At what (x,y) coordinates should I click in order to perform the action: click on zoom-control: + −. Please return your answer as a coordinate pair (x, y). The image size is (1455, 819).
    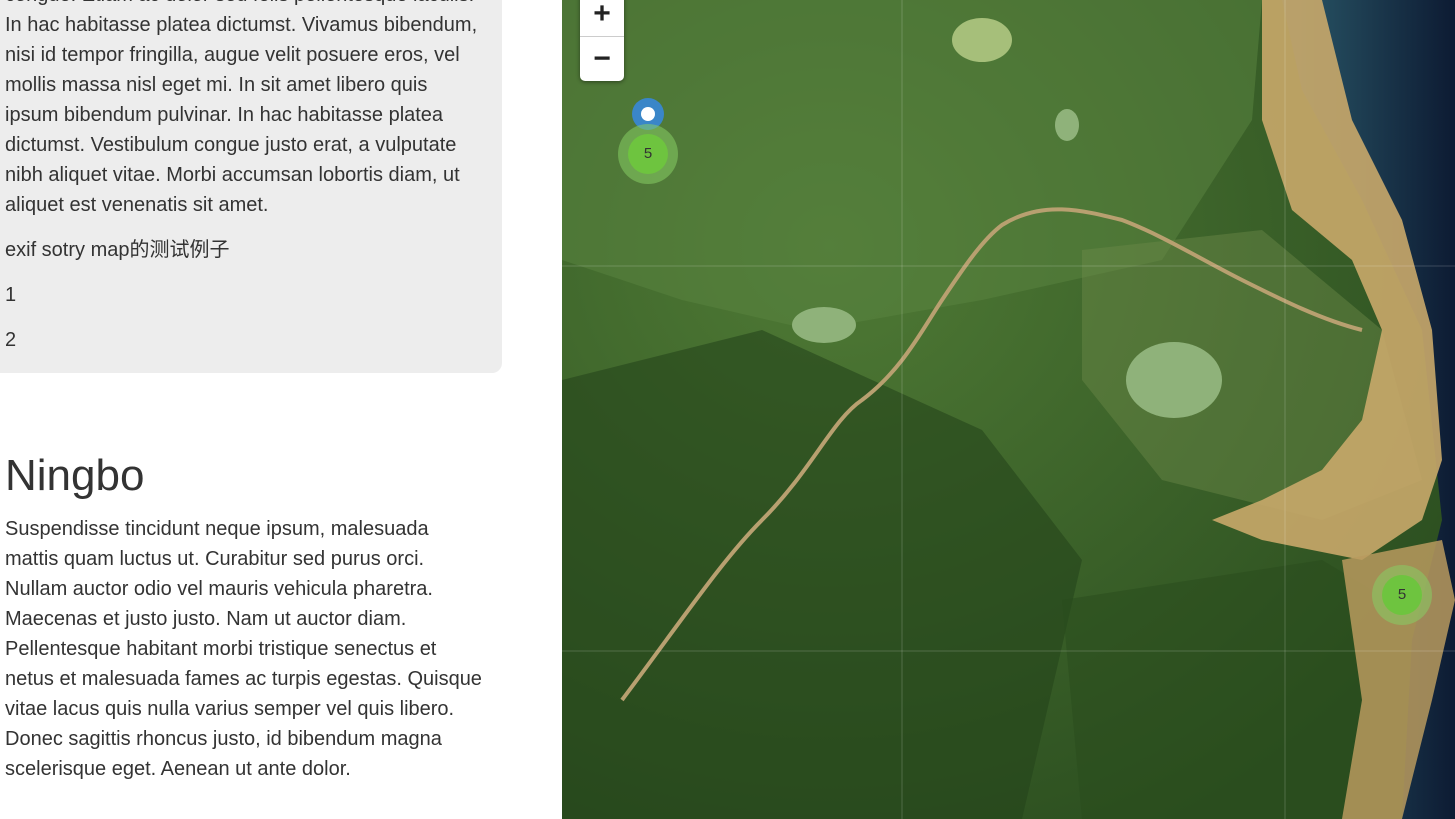
    Looking at the image, I should click on (602, 40).